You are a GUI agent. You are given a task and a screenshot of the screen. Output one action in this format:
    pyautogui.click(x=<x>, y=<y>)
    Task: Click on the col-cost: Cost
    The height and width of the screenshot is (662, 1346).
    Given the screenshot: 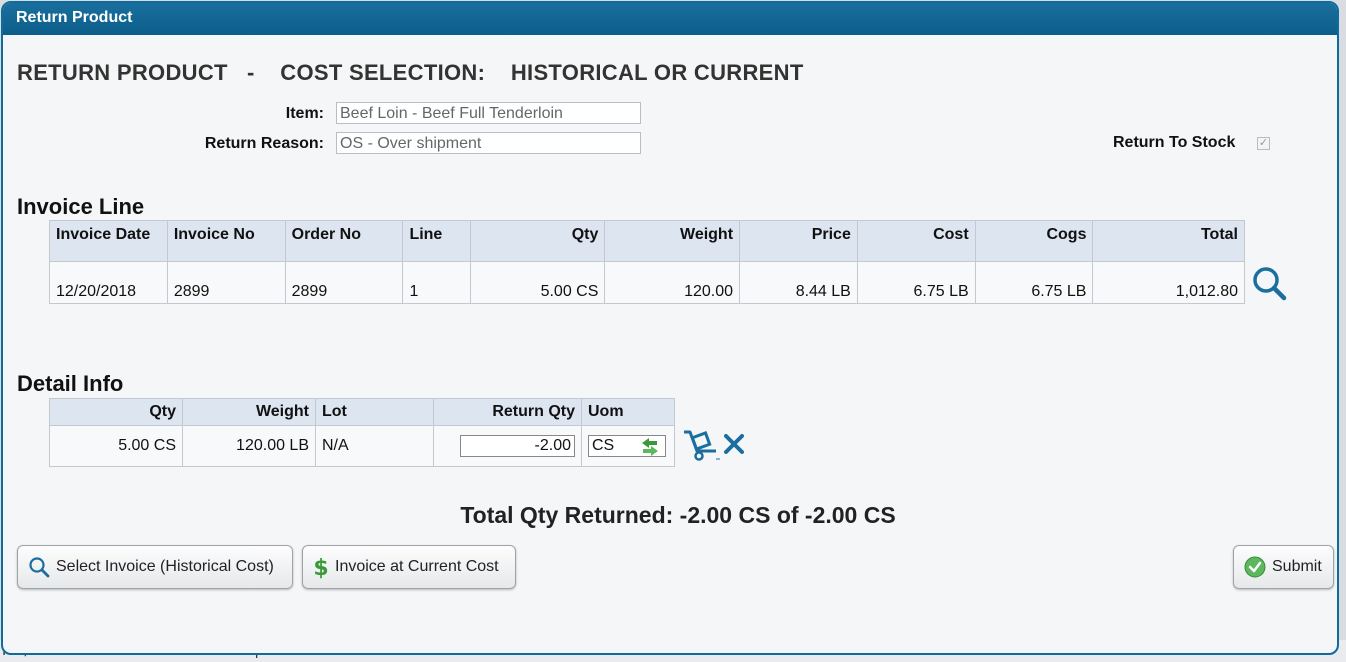 What is the action you would take?
    pyautogui.click(x=916, y=241)
    